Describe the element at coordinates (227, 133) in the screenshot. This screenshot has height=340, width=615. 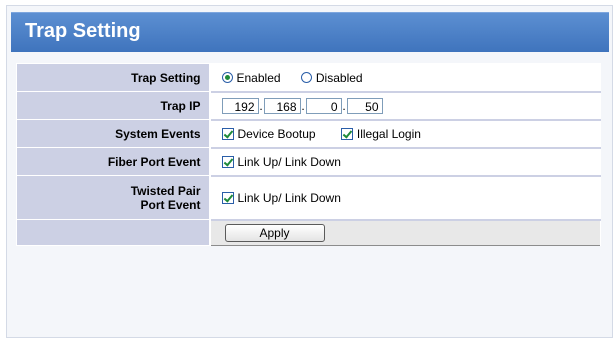
I see `device-bootup-checkbox` at that location.